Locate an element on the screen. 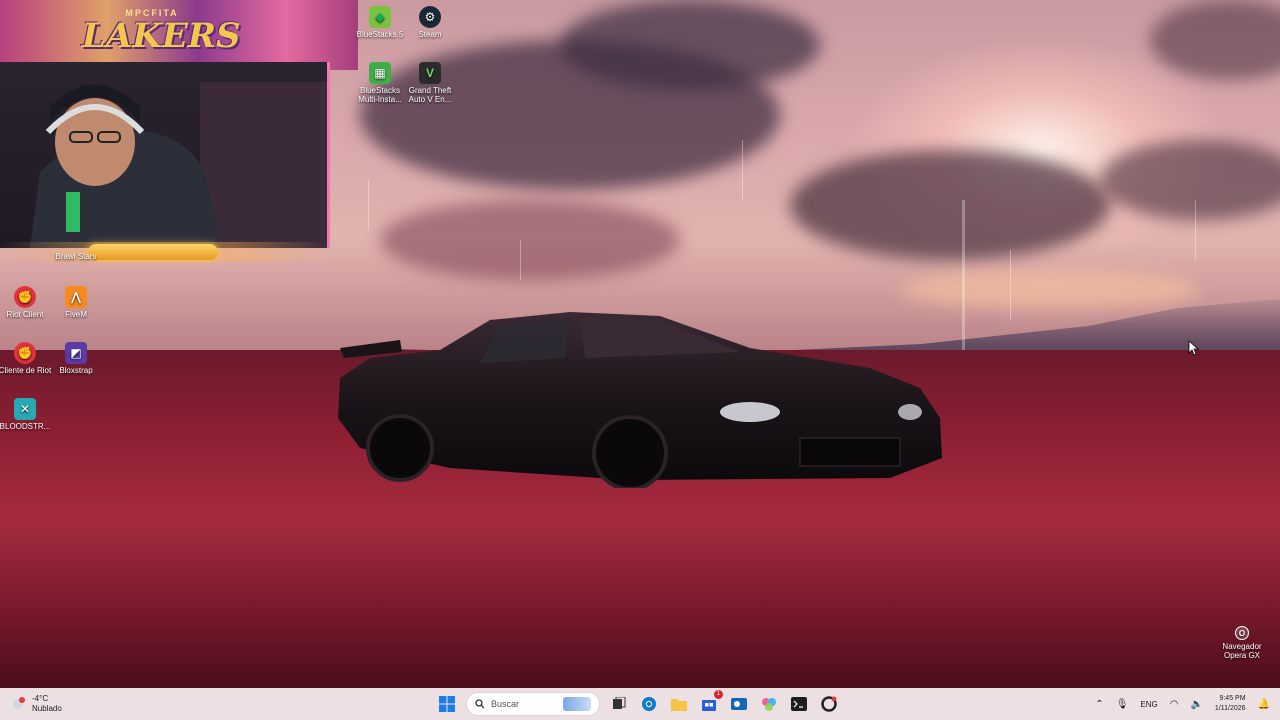  taskbar-app-outlook is located at coordinates (739, 704).